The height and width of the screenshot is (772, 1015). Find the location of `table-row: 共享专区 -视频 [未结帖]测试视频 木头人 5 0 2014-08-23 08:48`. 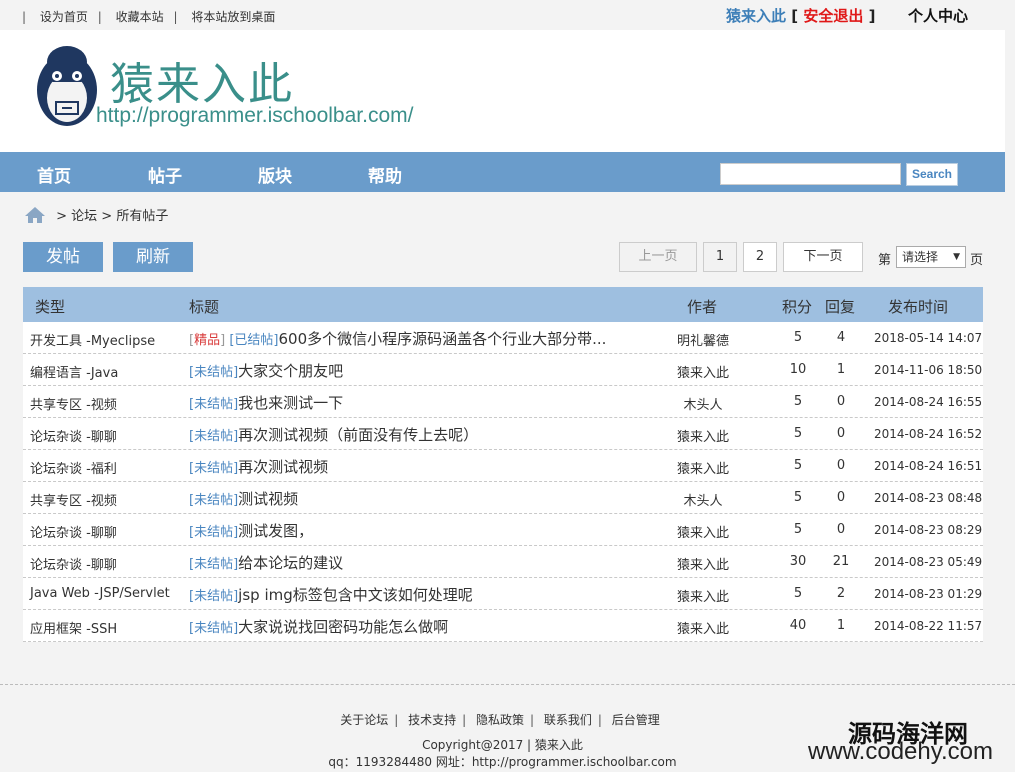

table-row: 共享专区 -视频 [未结帖]测试视频 木头人 5 0 2014-08-23 08:48 is located at coordinates (503, 498).